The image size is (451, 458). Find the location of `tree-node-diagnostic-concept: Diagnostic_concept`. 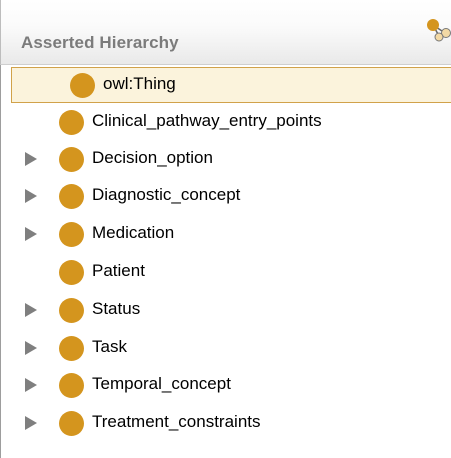

tree-node-diagnostic-concept: Diagnostic_concept is located at coordinates (226, 196).